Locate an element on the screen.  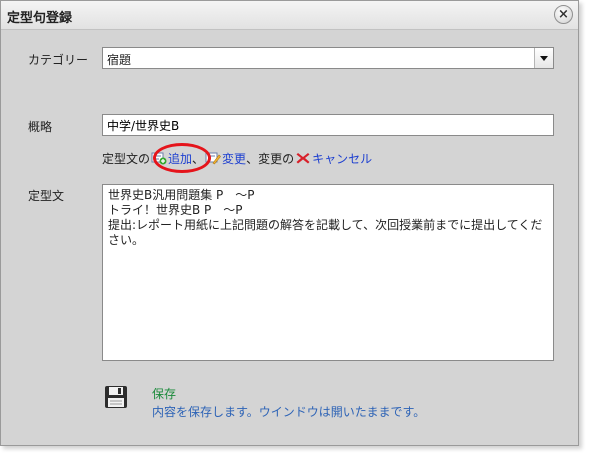
change-link: 変更 is located at coordinates (234, 158).